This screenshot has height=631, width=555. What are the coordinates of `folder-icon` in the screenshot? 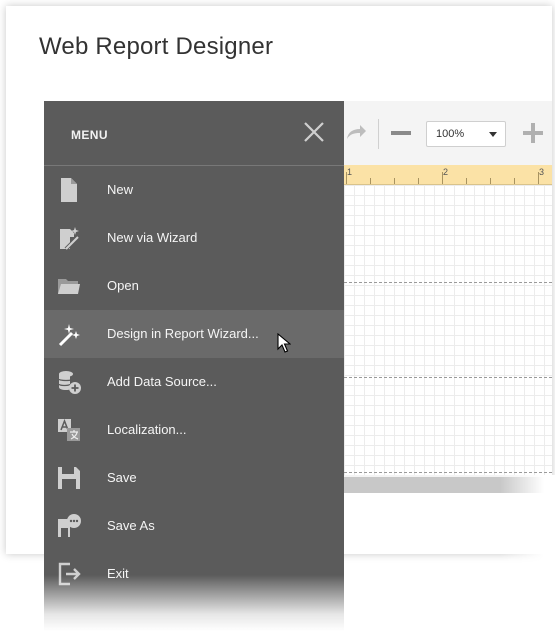 It's located at (69, 286).